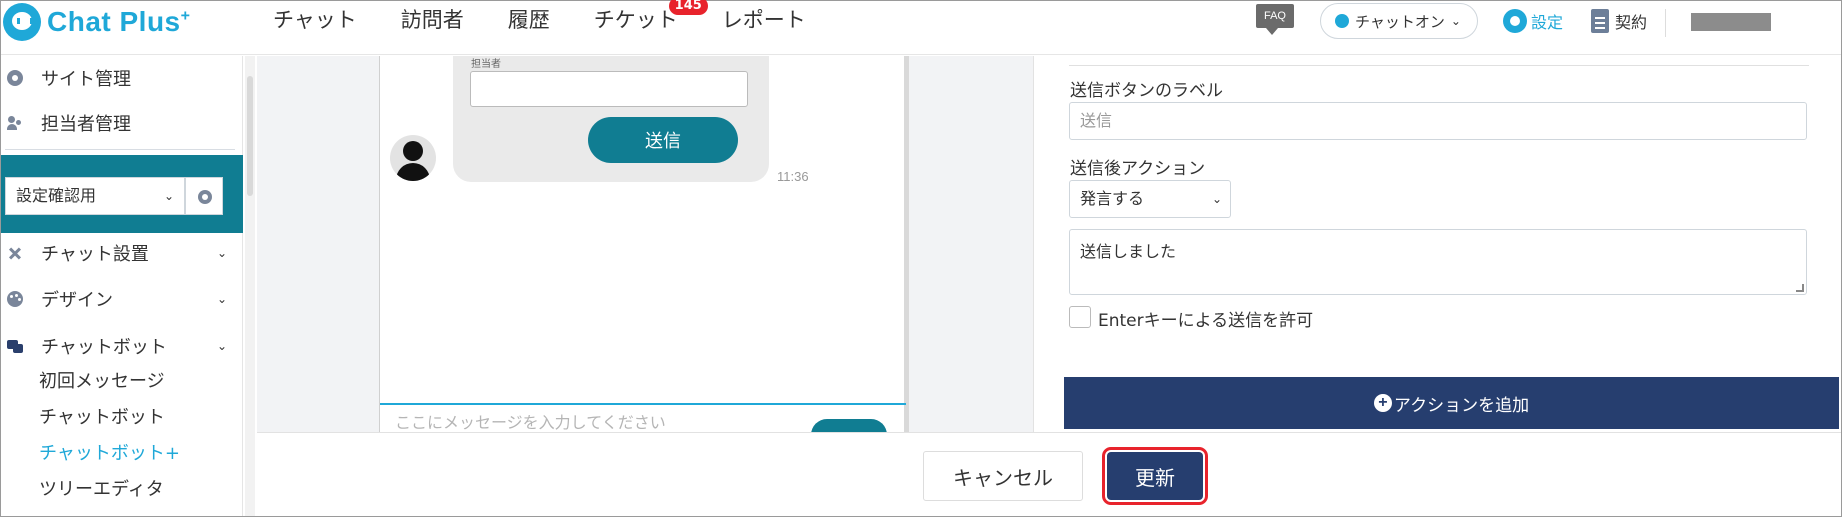  What do you see at coordinates (250, 286) in the screenshot?
I see `sidebar-scrollbar` at bounding box center [250, 286].